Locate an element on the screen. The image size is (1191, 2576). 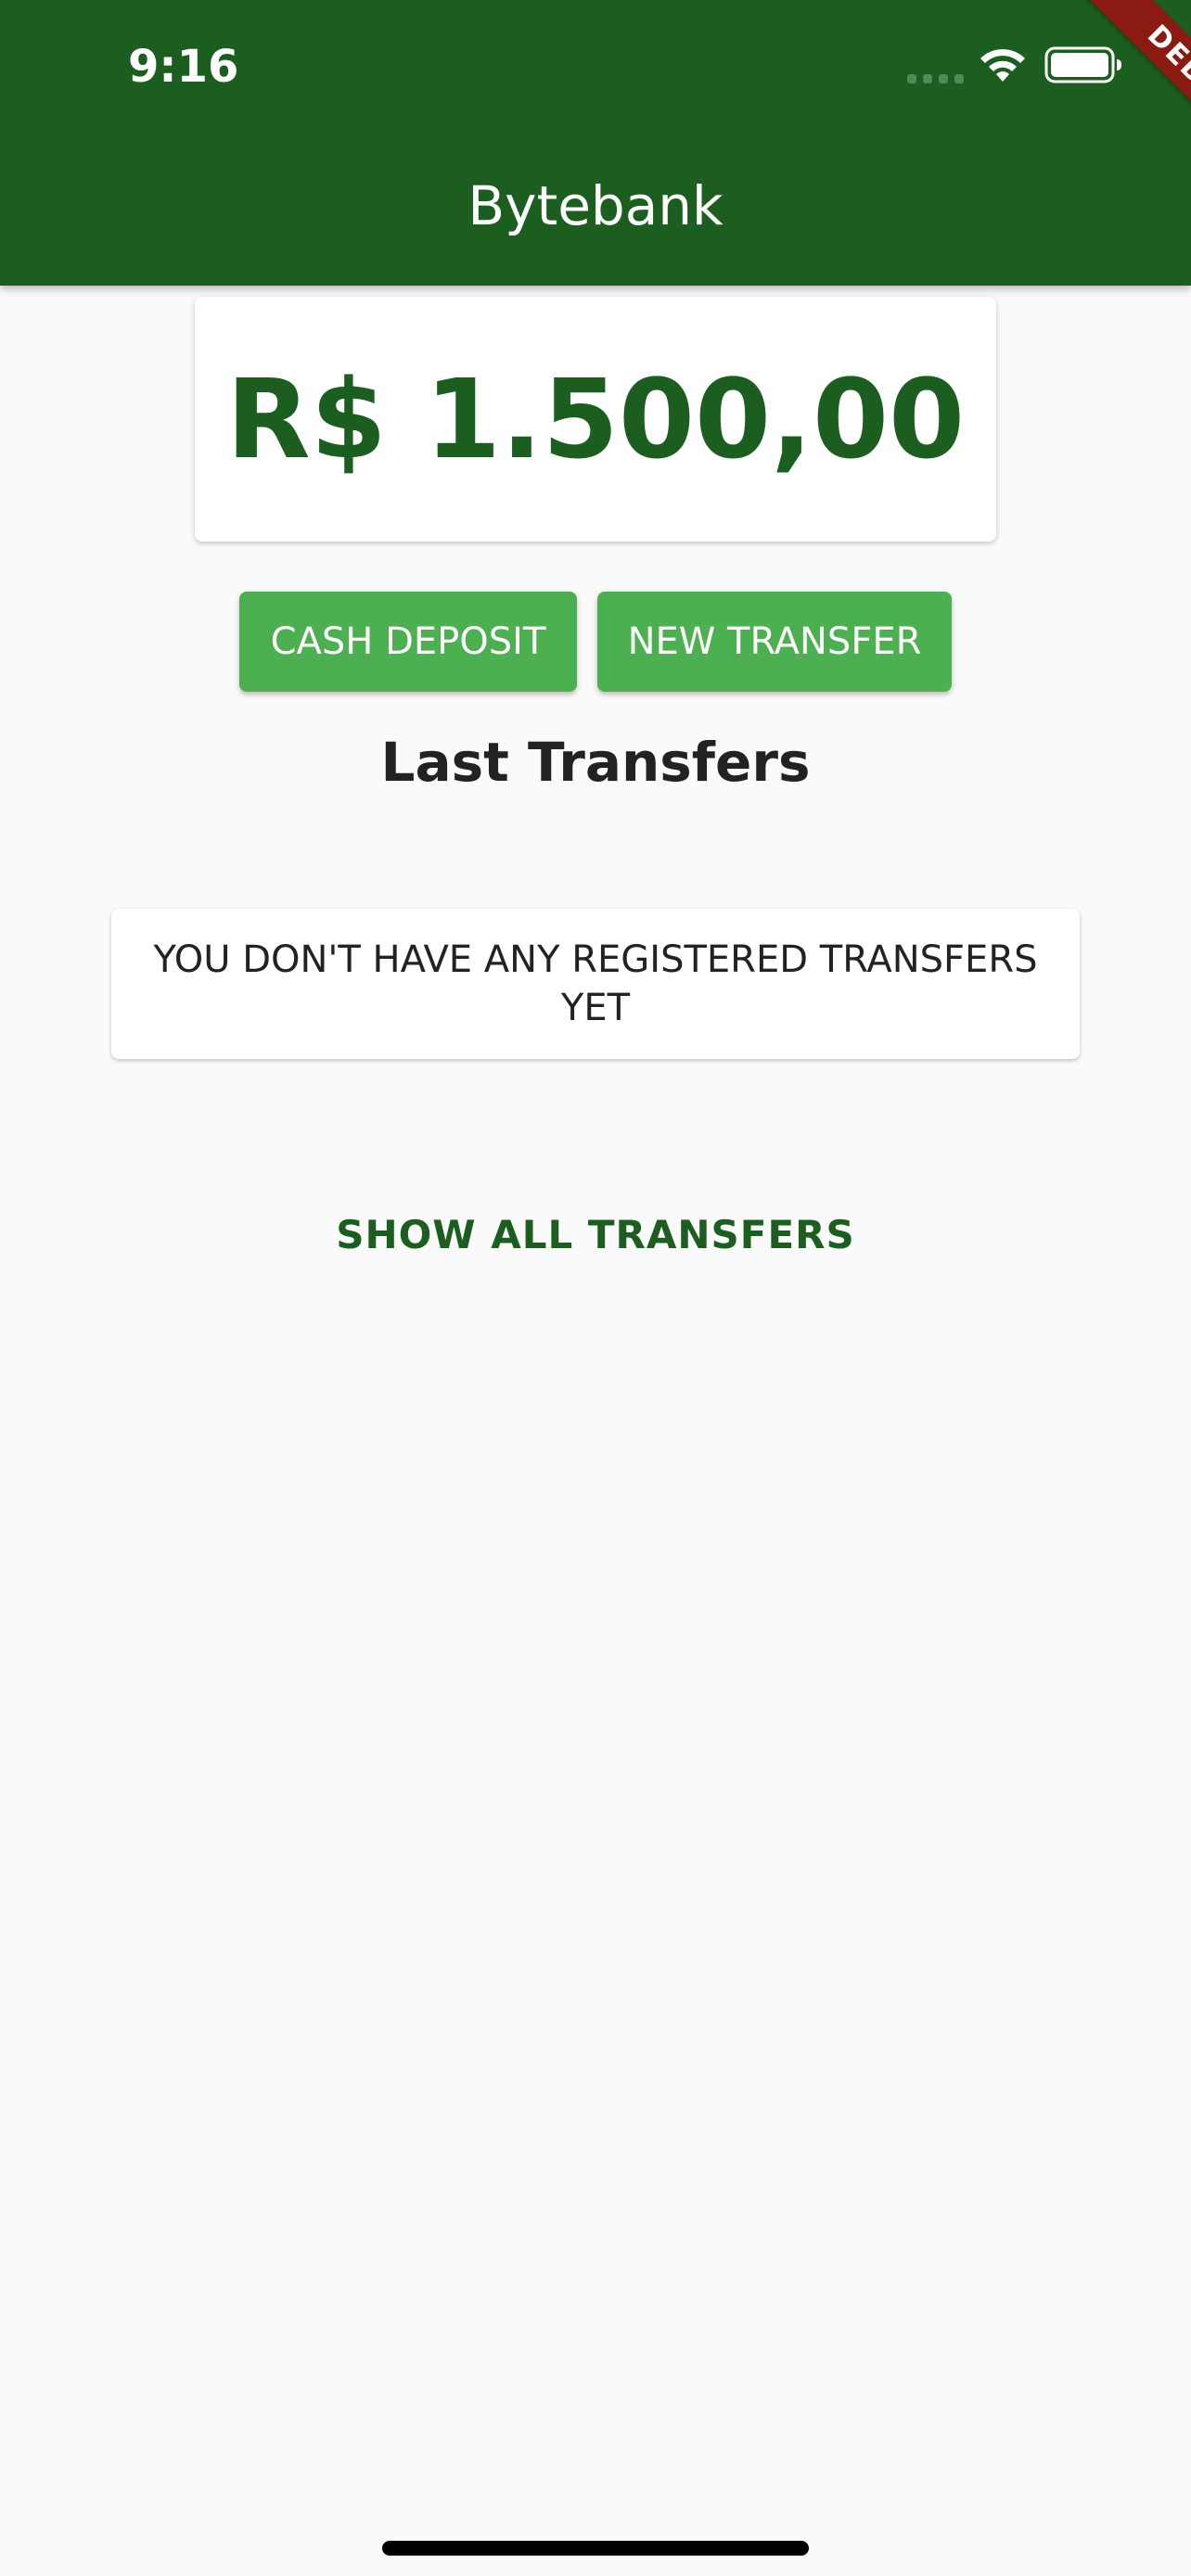
last-transfers-title: Last Transfers is located at coordinates (595, 762).